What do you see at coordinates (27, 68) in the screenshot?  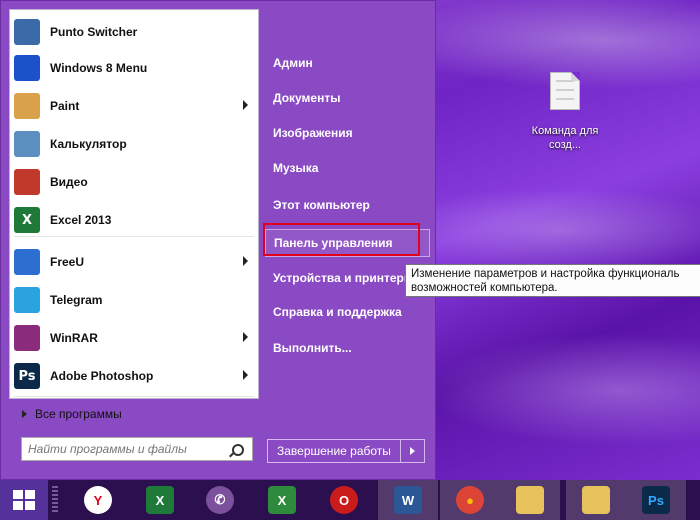 I see `windows8-menu-icon` at bounding box center [27, 68].